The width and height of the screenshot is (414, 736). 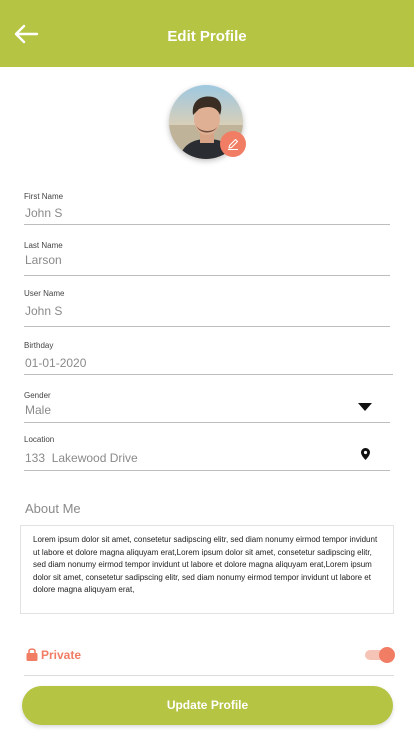 I want to click on update-profile-button: Update Profile, so click(x=207, y=705).